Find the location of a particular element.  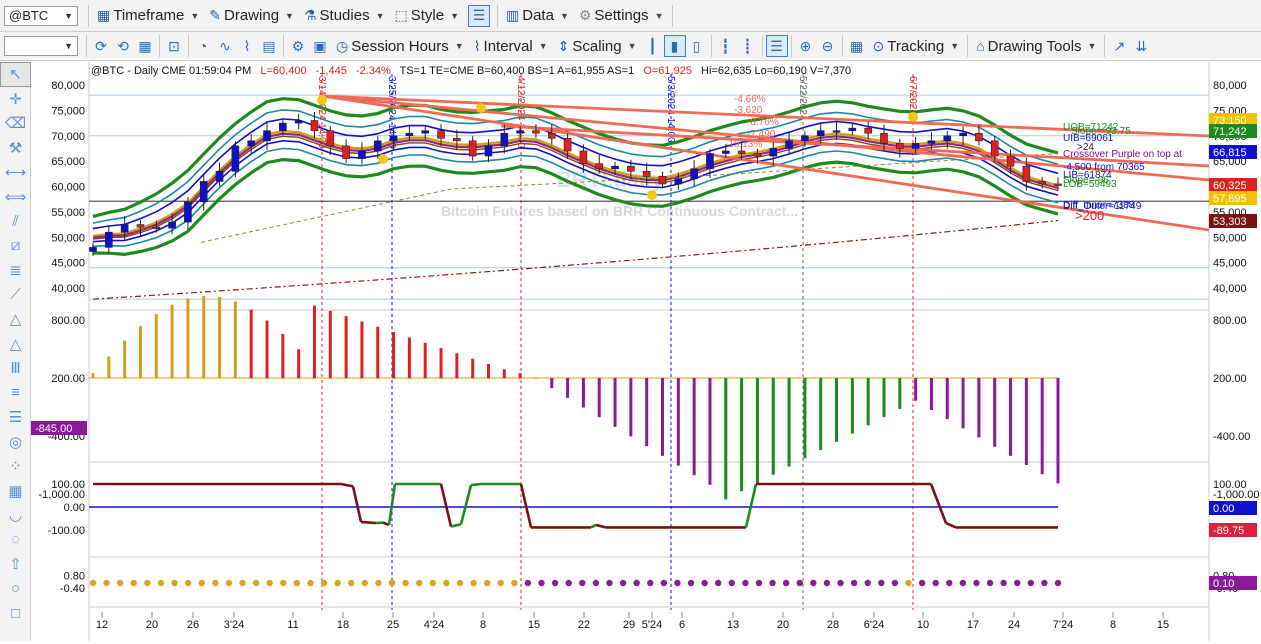

tracking-button: ⊙Tracking▼ is located at coordinates (916, 46).